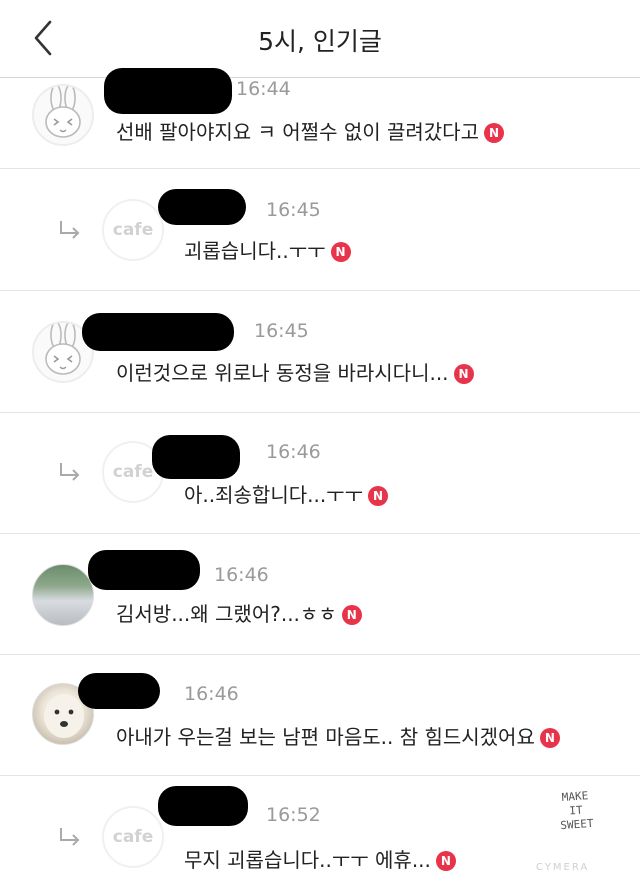  What do you see at coordinates (295, 371) in the screenshot?
I see `comment-text: 이런것으로 위로나 동정을 바라시다니... N` at bounding box center [295, 371].